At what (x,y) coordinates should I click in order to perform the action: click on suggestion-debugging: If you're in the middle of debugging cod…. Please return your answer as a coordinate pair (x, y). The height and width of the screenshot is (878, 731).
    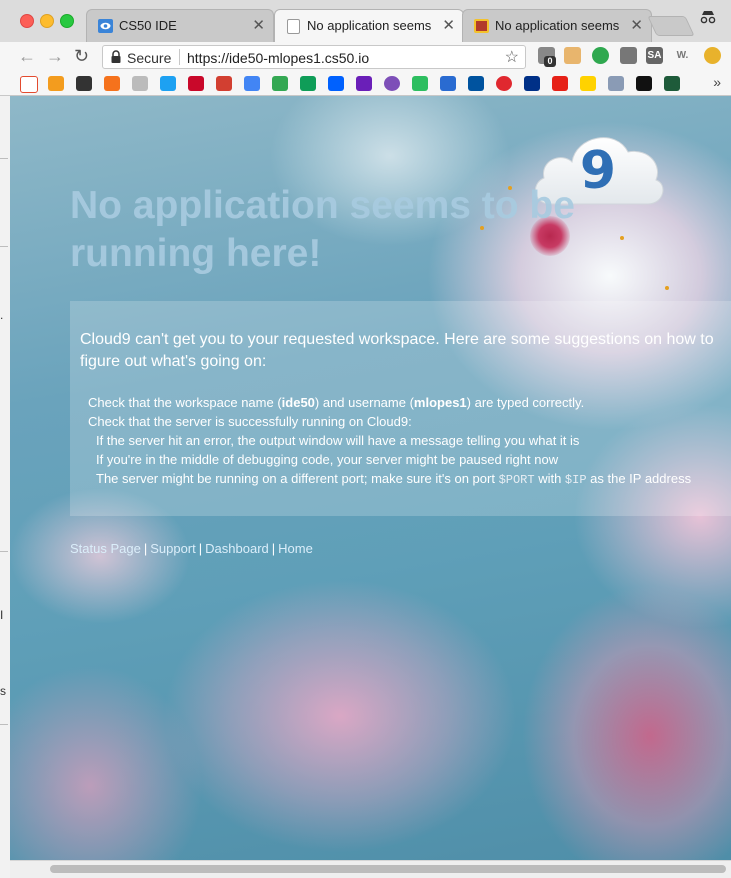
    Looking at the image, I should click on (327, 459).